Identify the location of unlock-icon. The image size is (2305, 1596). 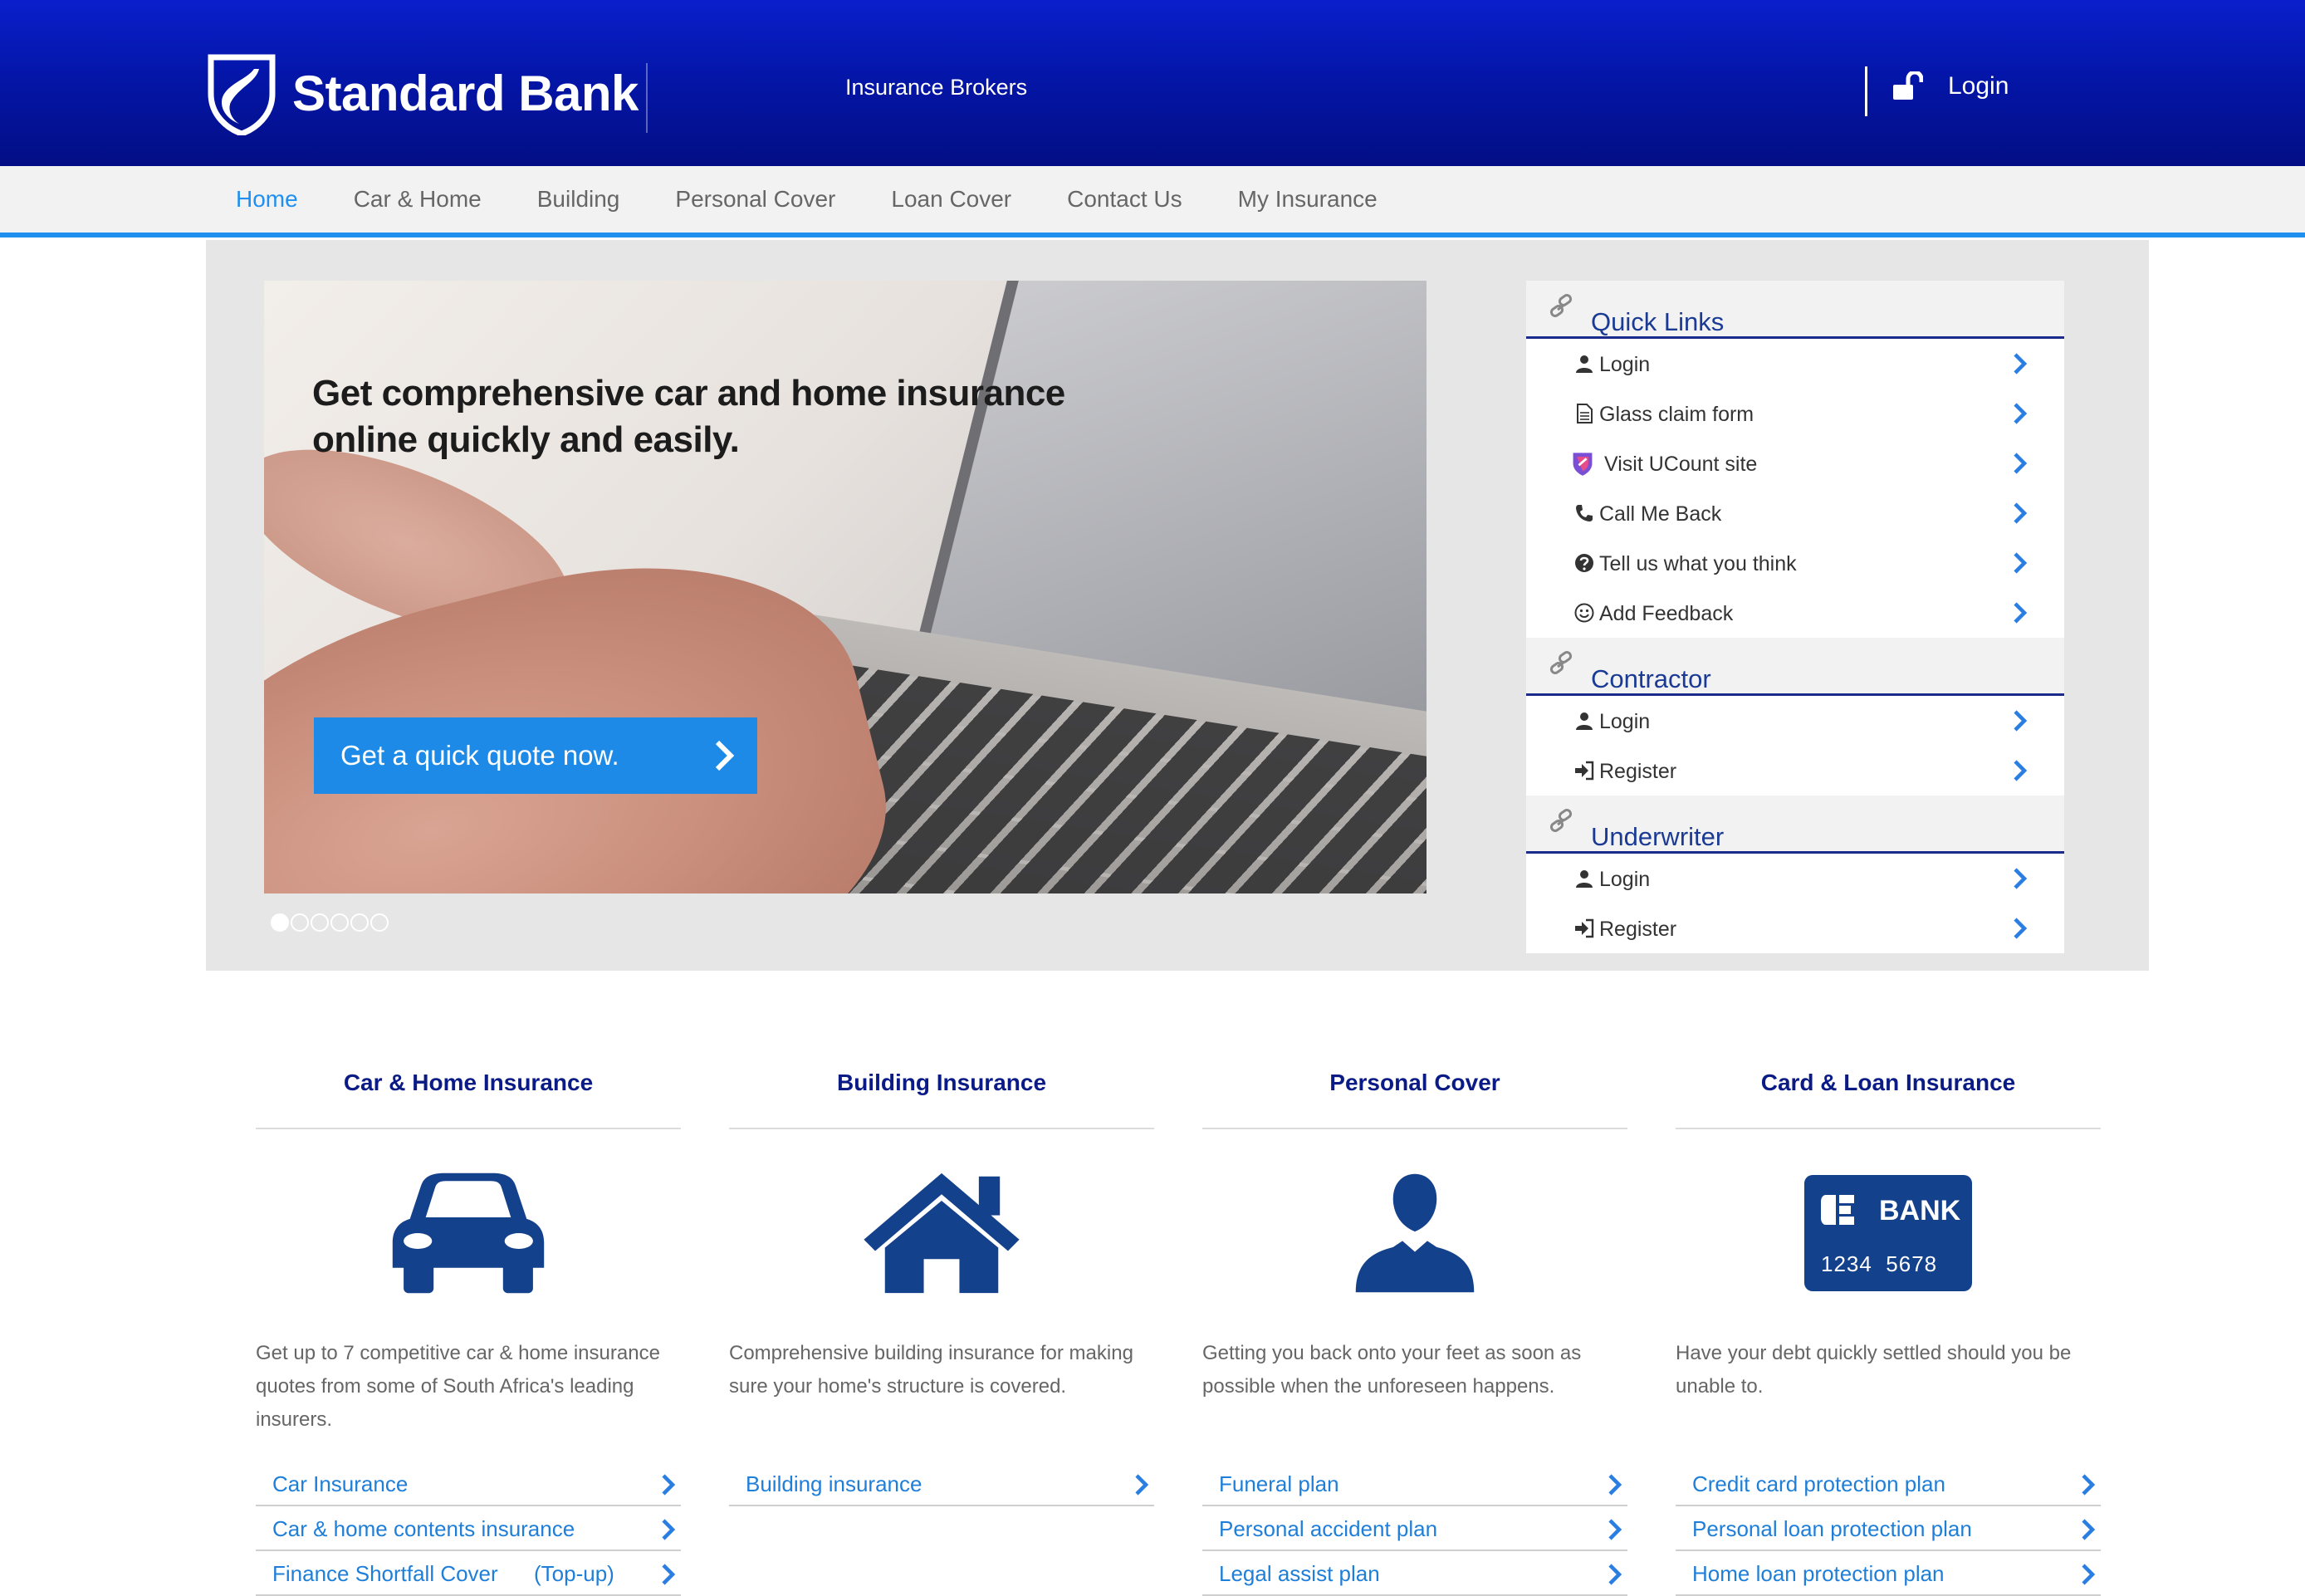
(1908, 85).